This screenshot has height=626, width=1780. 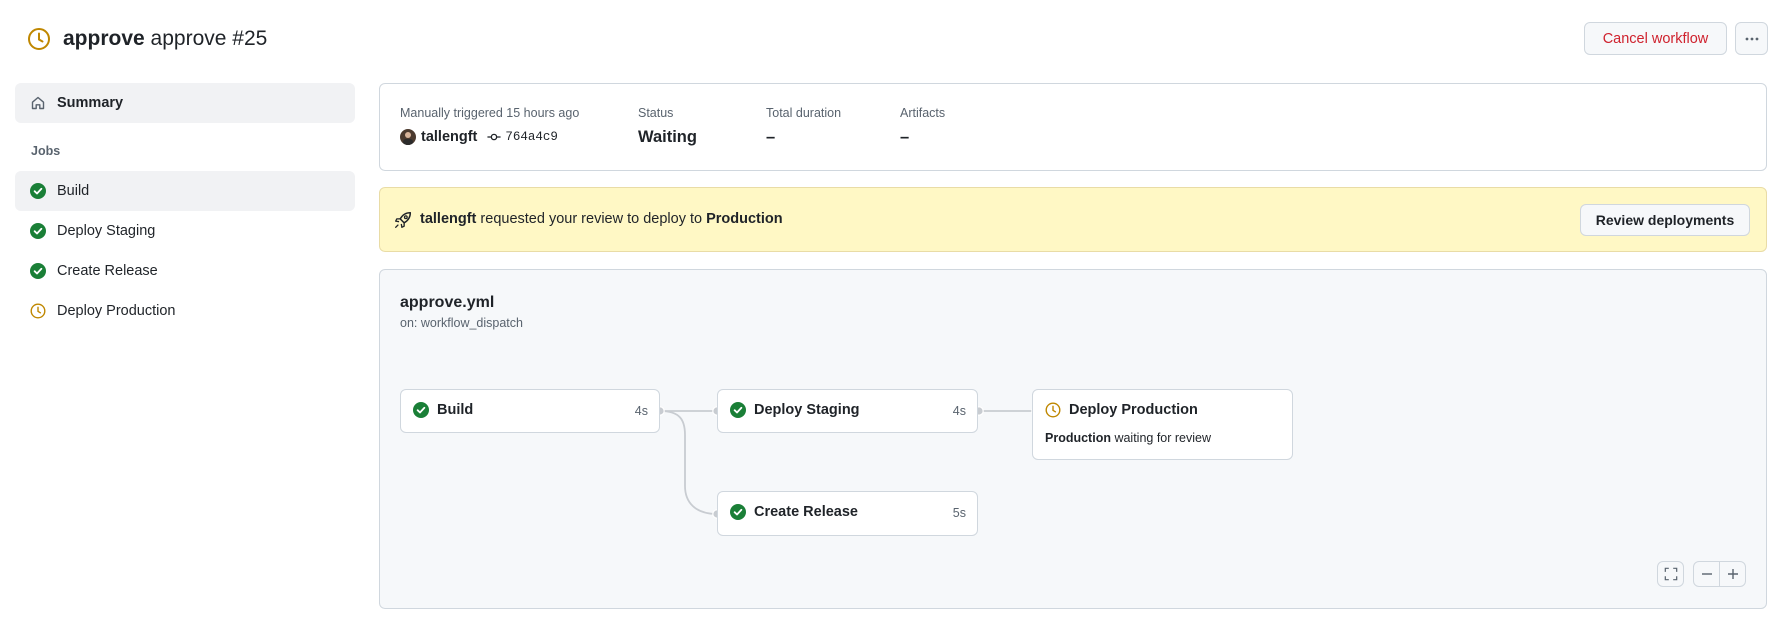 I want to click on review-deployments-button: Review deployments, so click(x=1665, y=220).